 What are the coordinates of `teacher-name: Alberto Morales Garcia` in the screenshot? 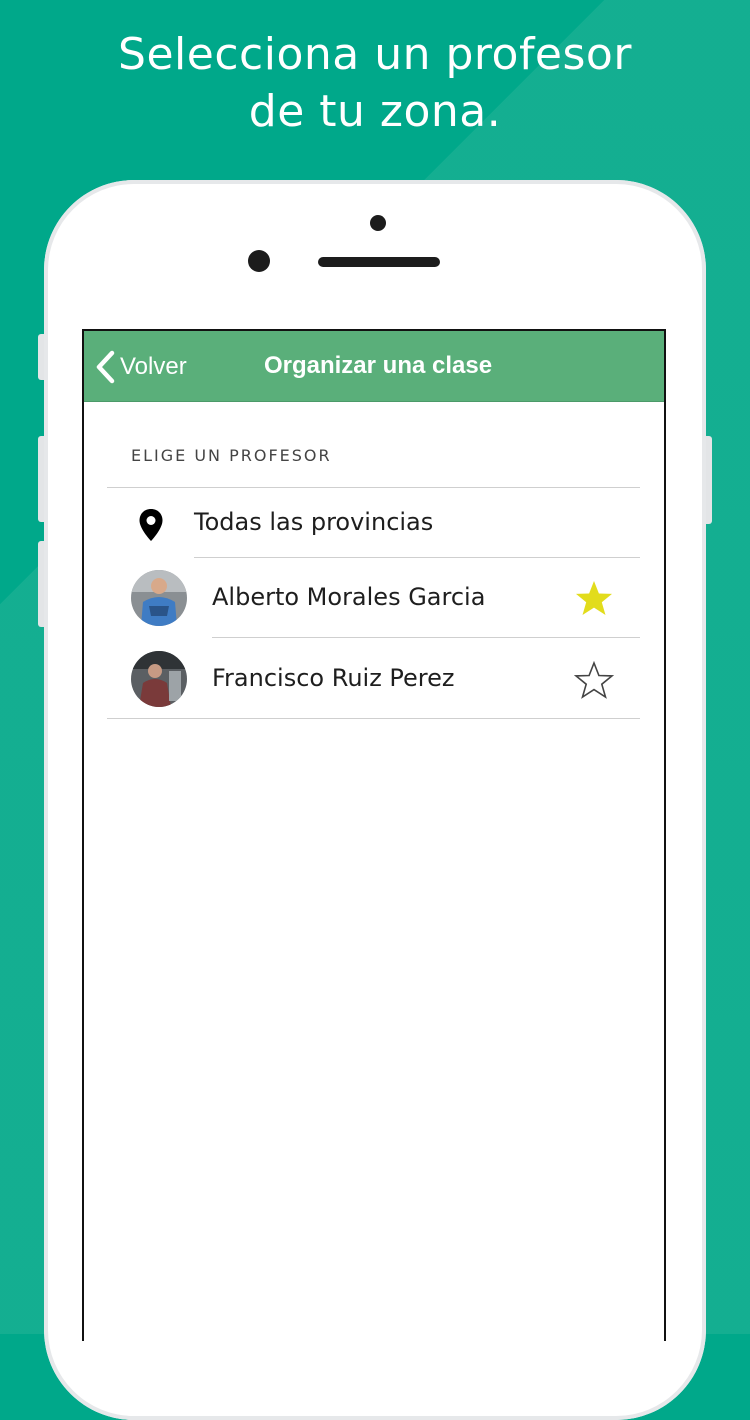 It's located at (349, 597).